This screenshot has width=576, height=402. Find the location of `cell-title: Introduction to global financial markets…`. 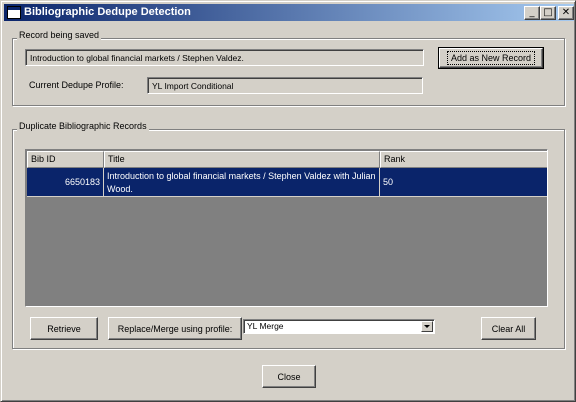

cell-title: Introduction to global financial markets… is located at coordinates (242, 182).